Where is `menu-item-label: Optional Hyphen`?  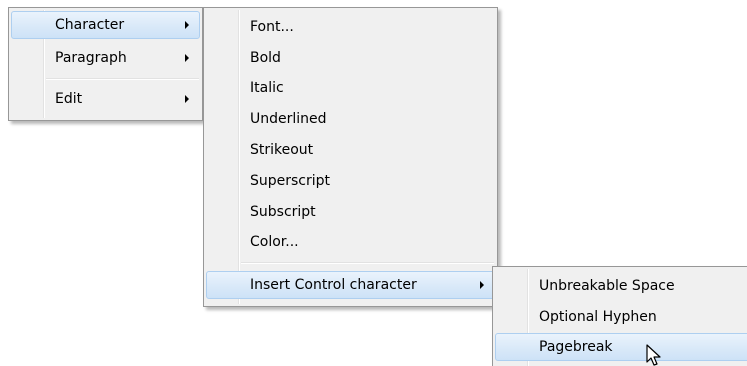
menu-item-label: Optional Hyphen is located at coordinates (598, 317).